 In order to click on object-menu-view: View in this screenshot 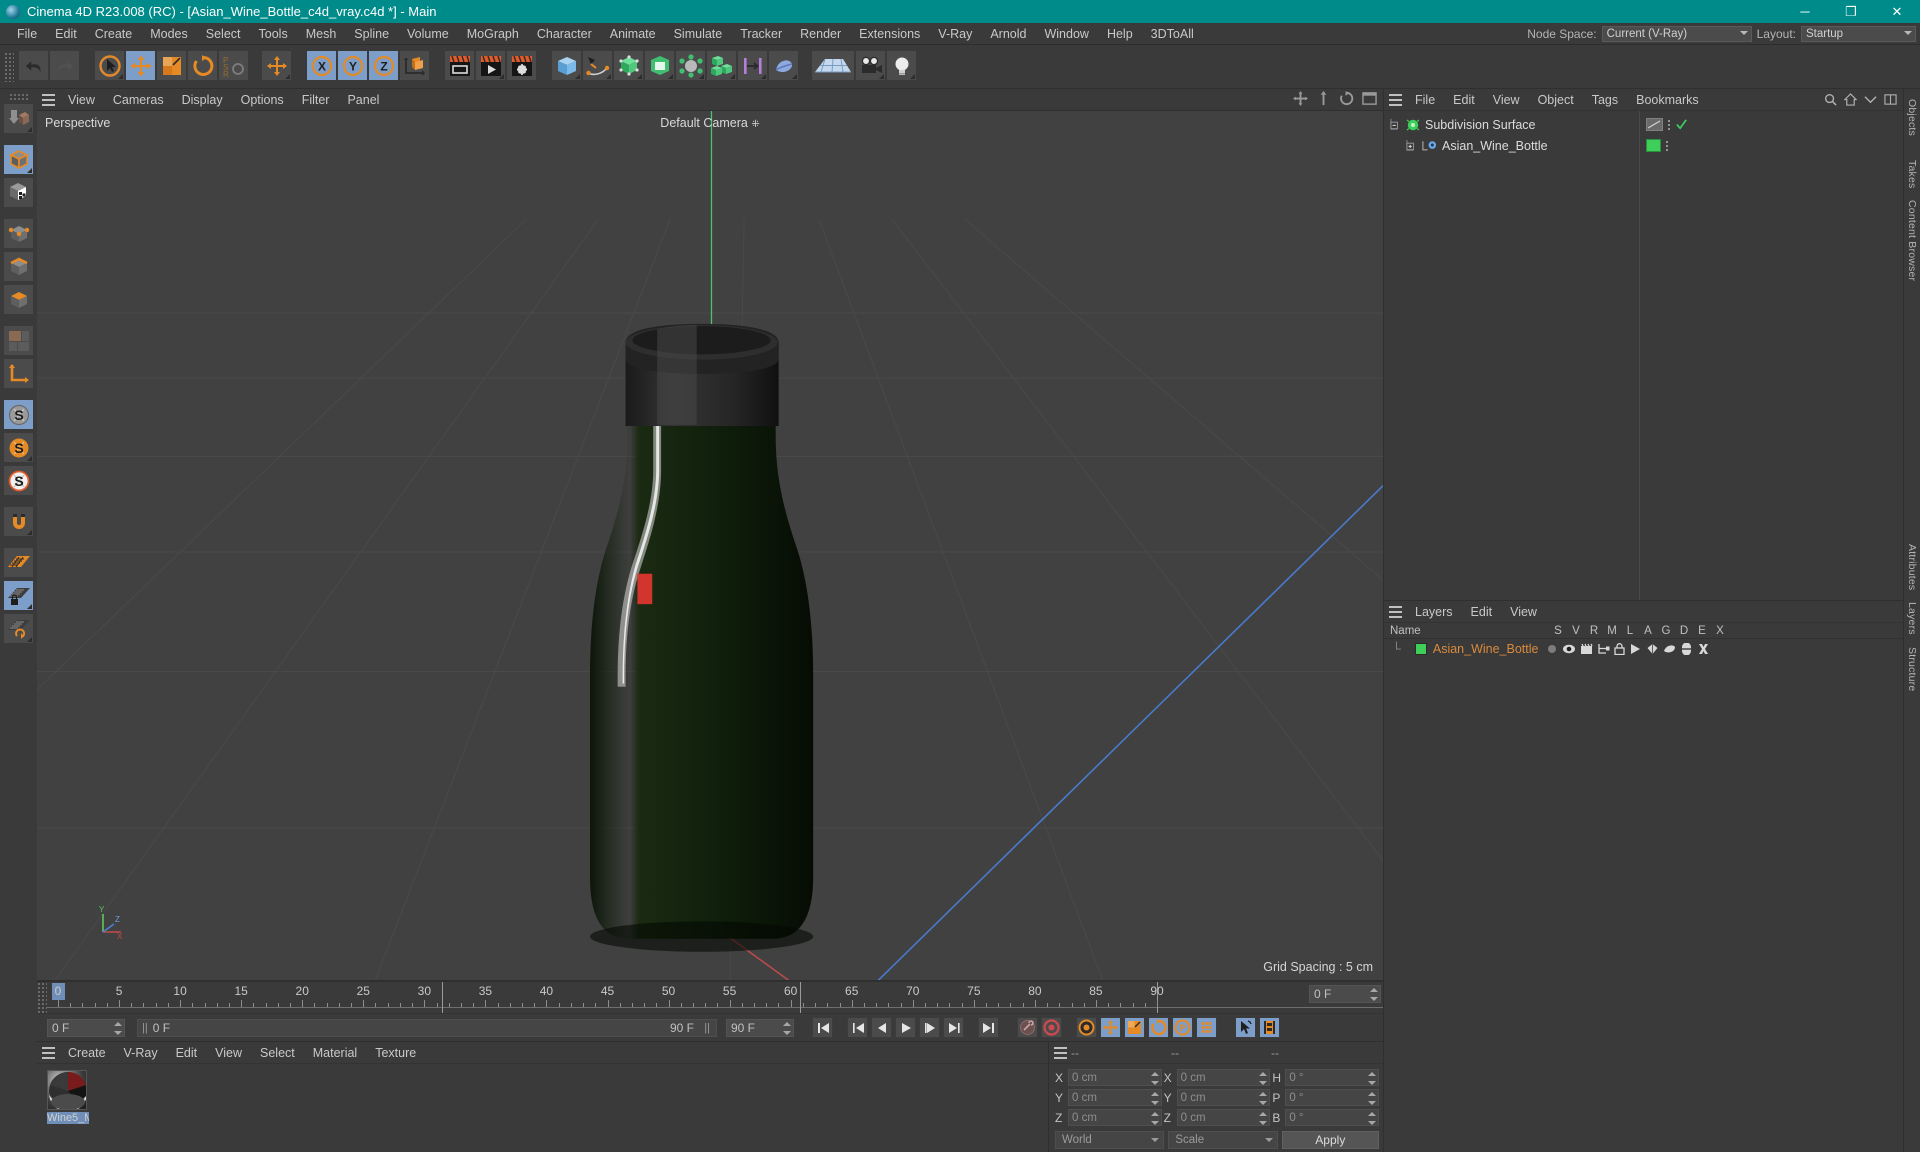, I will do `click(1506, 100)`.